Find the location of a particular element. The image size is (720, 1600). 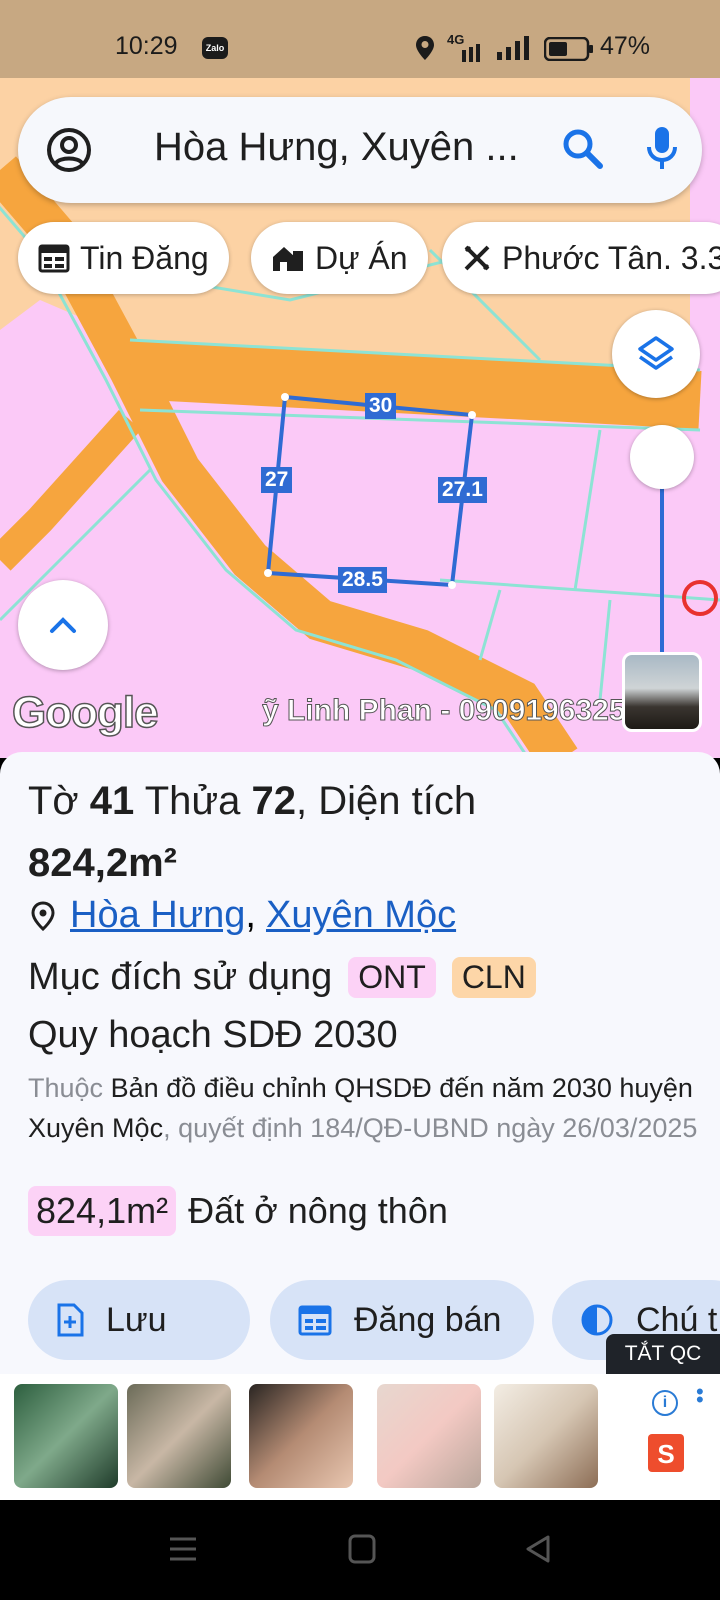

ad-image-circuit-board is located at coordinates (66, 1436).